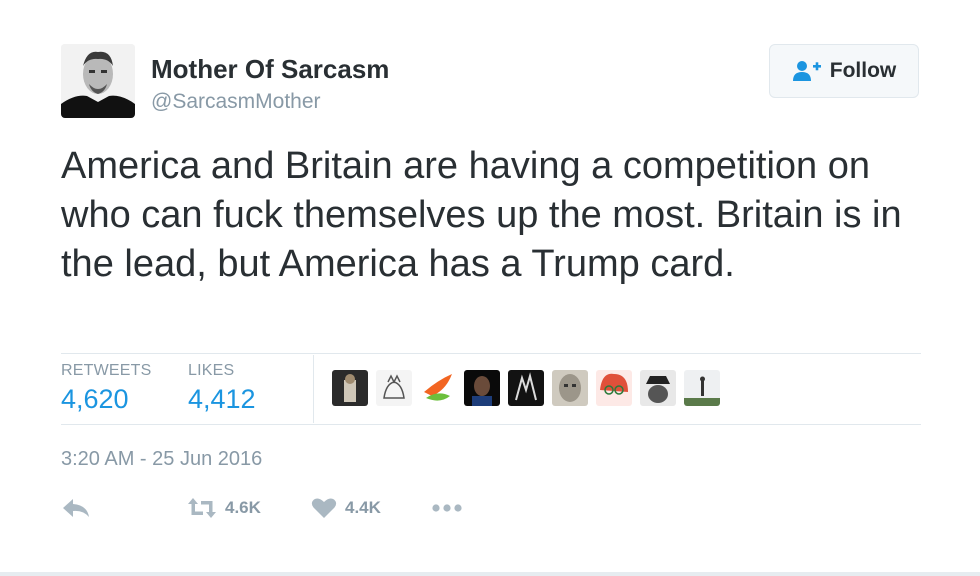 Image resolution: width=980 pixels, height=576 pixels. What do you see at coordinates (161, 459) in the screenshot?
I see `tweet-timestamp: 3:20 AM - 25 Jun 2016` at bounding box center [161, 459].